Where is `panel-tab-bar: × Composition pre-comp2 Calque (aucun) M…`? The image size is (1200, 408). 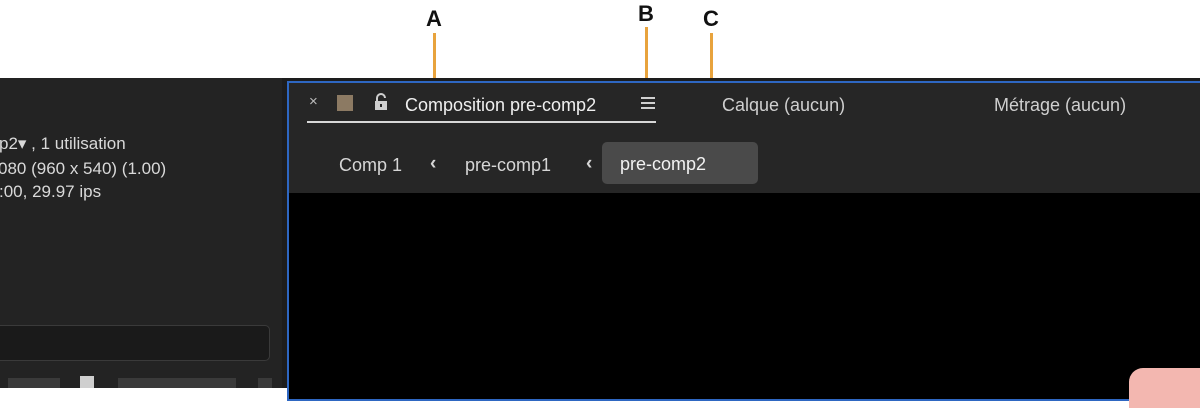 panel-tab-bar: × Composition pre-comp2 Calque (aucun) M… is located at coordinates (744, 107).